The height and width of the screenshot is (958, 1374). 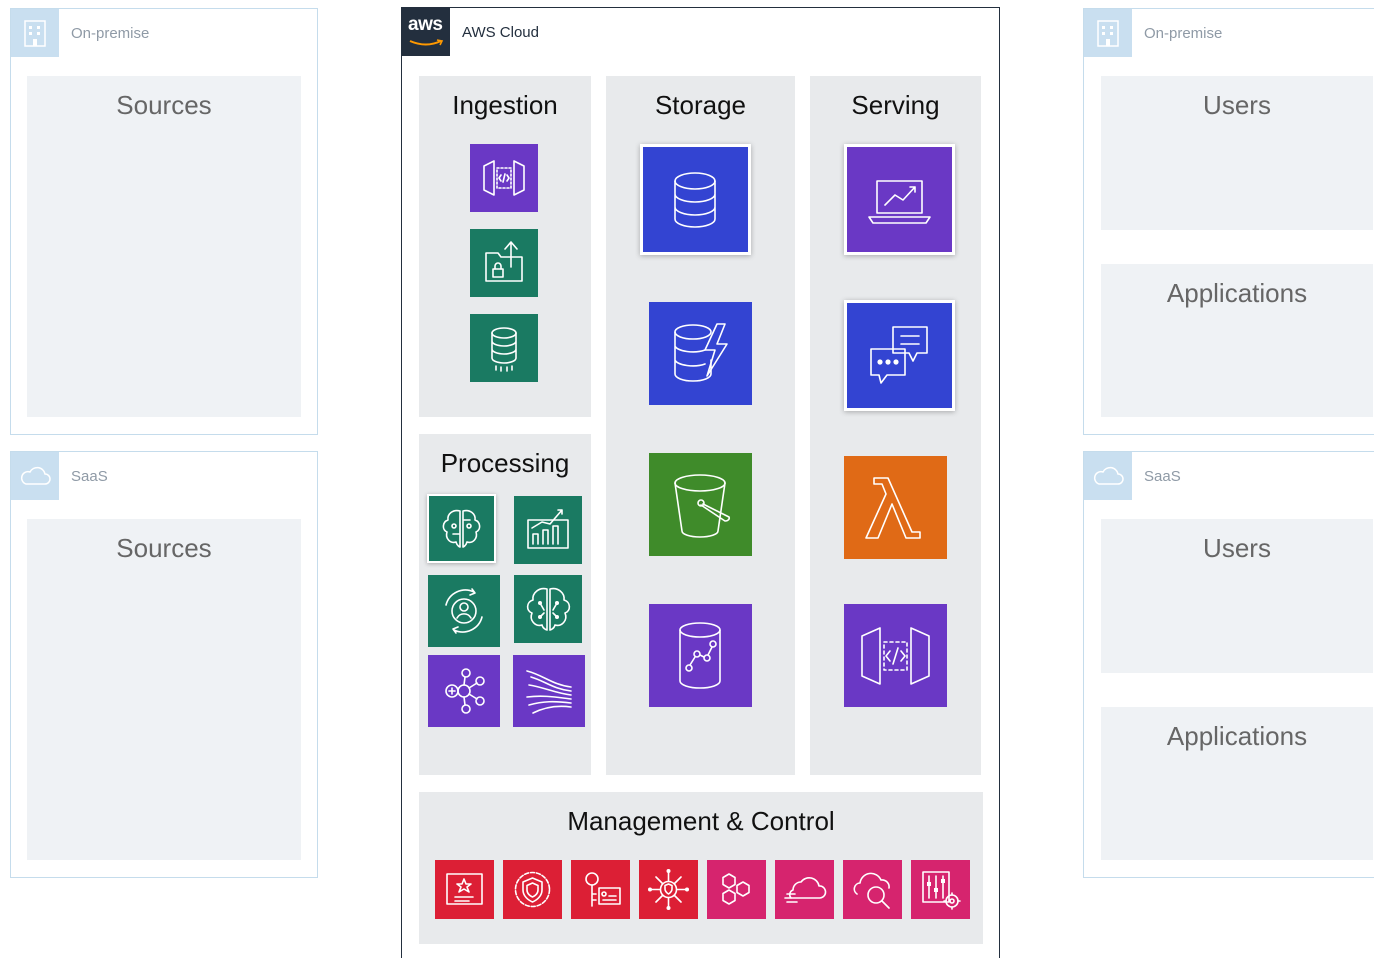 What do you see at coordinates (700, 425) in the screenshot?
I see `storage-column: Storage` at bounding box center [700, 425].